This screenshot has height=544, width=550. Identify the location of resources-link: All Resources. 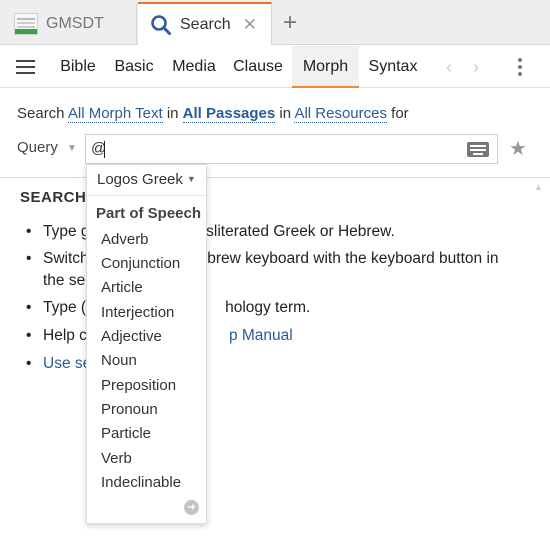
(340, 114).